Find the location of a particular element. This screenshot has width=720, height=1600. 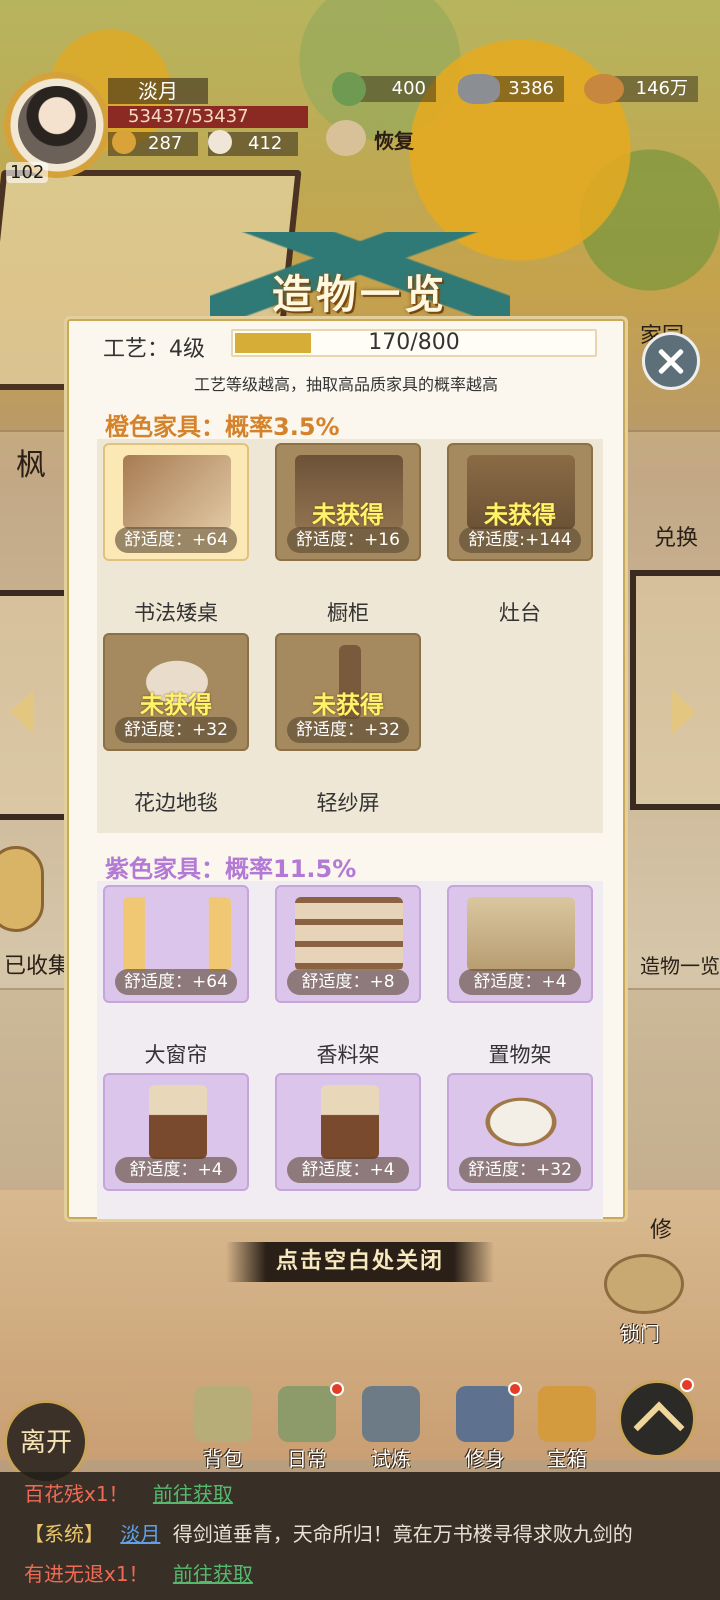

nav-cultivate-label: 修身 is located at coordinates (485, 1459).